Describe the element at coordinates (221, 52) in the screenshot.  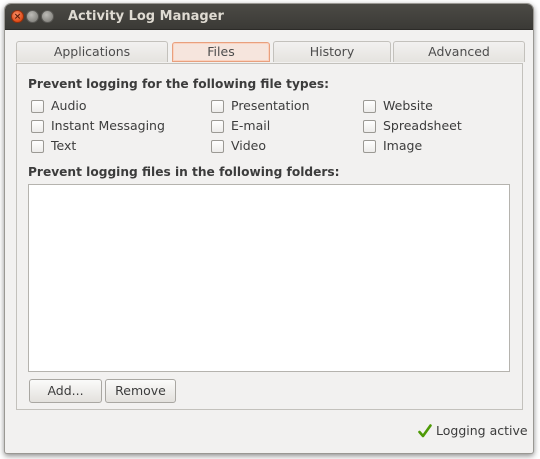
I see `tab-files: Files` at that location.